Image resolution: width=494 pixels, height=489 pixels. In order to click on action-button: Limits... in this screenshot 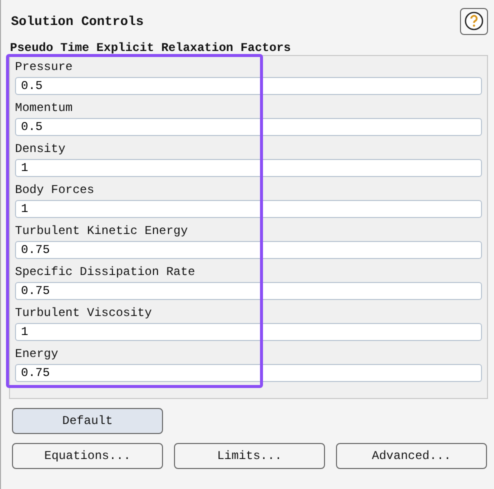, I will do `click(249, 456)`.